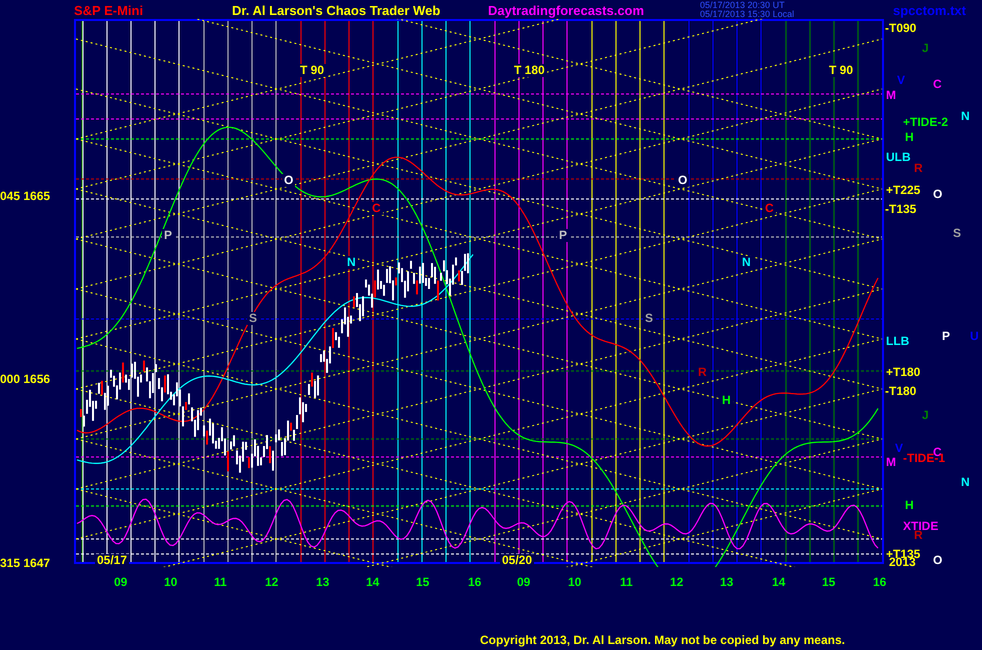 This screenshot has height=650, width=982. Describe the element at coordinates (974, 336) in the screenshot. I see `level-label: U` at that location.